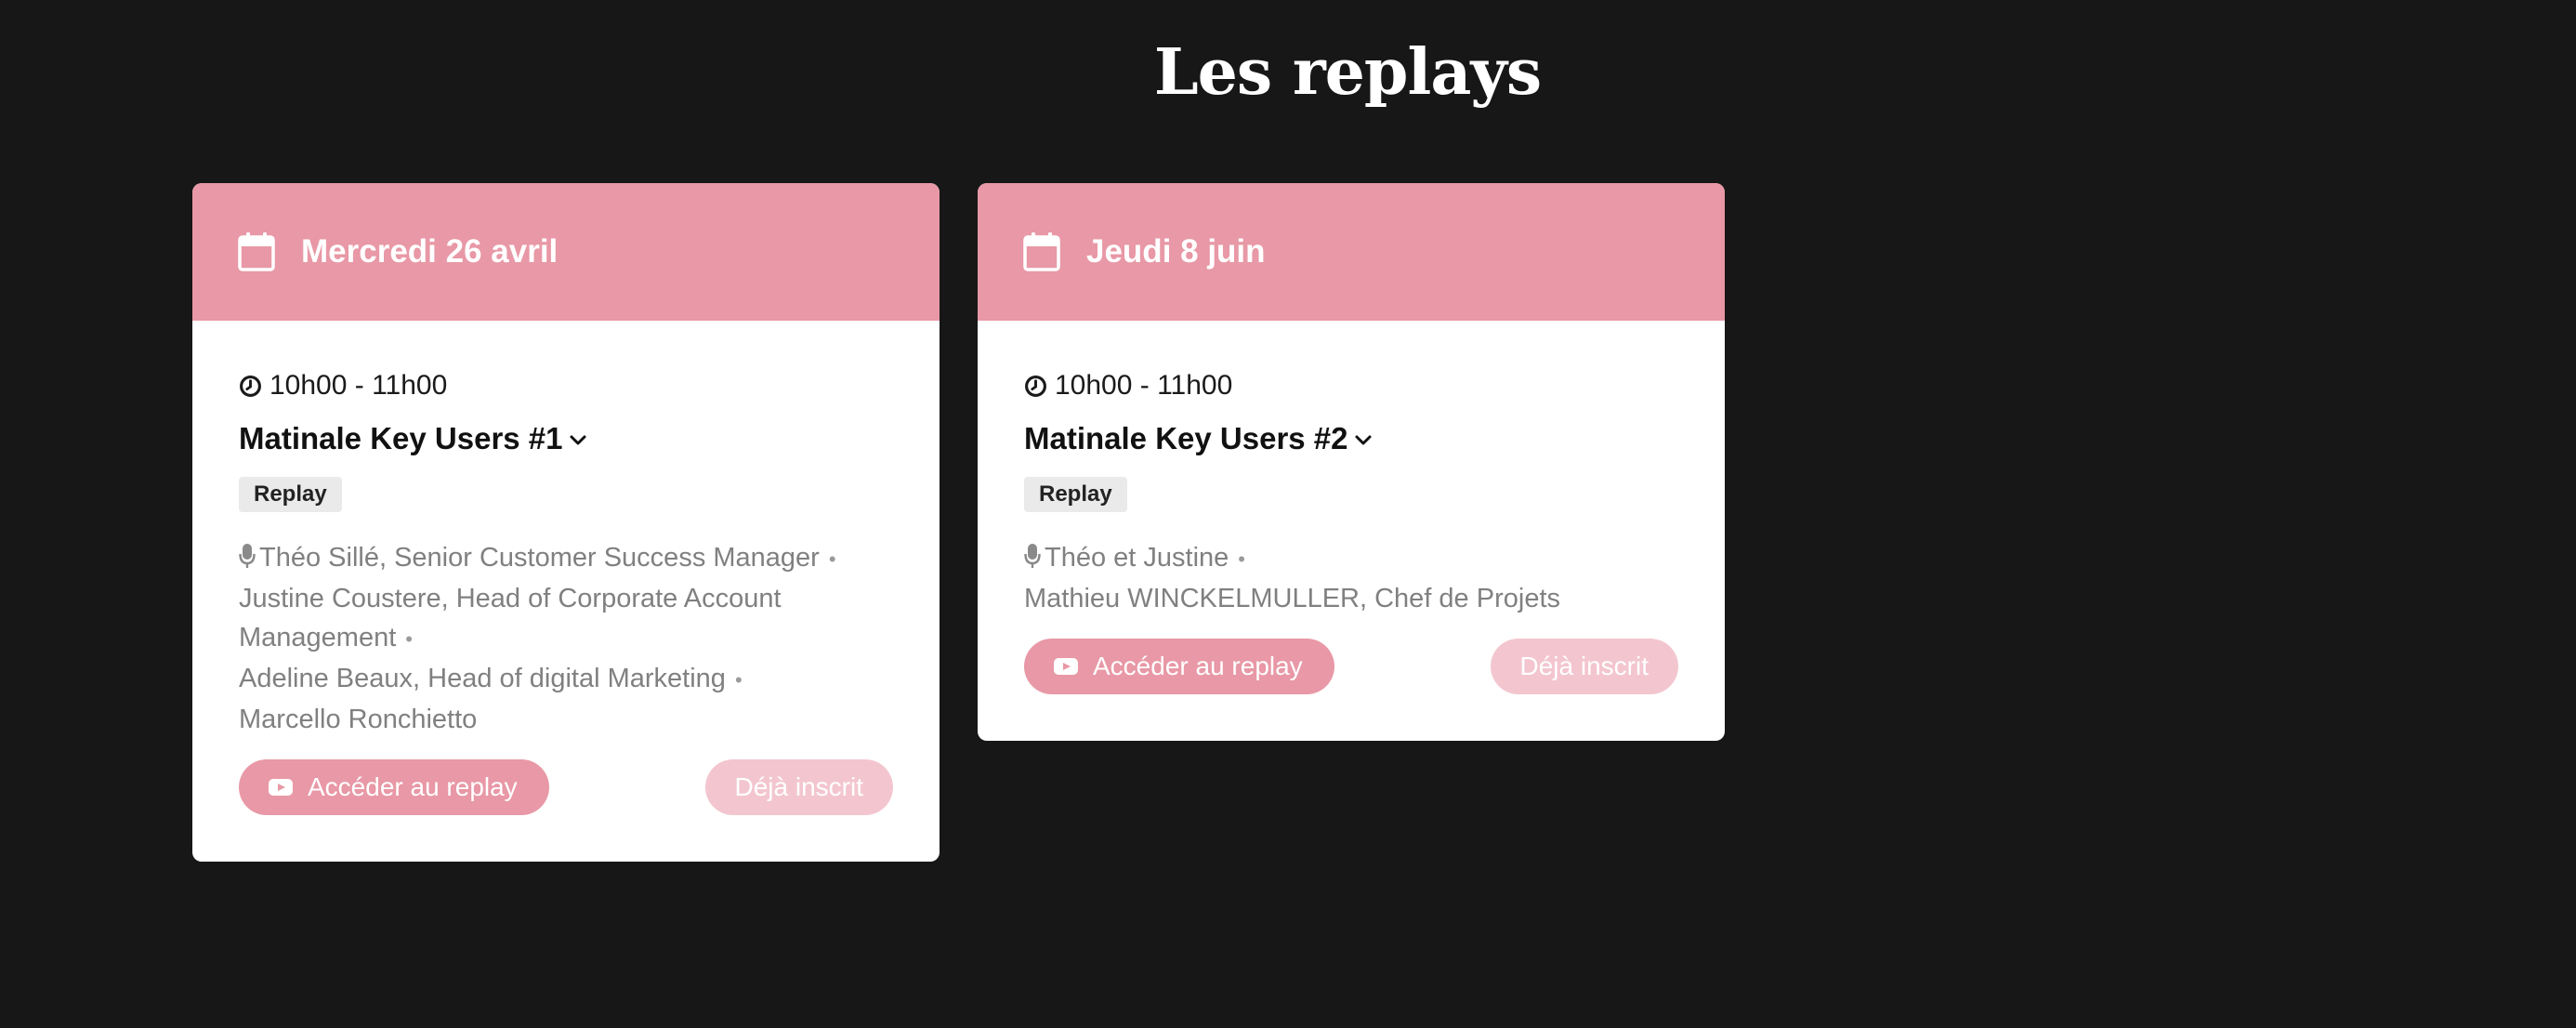 Image resolution: width=2576 pixels, height=1028 pixels. Describe the element at coordinates (566, 438) in the screenshot. I see `event-title-toggle: Matinale Key Users #1` at that location.